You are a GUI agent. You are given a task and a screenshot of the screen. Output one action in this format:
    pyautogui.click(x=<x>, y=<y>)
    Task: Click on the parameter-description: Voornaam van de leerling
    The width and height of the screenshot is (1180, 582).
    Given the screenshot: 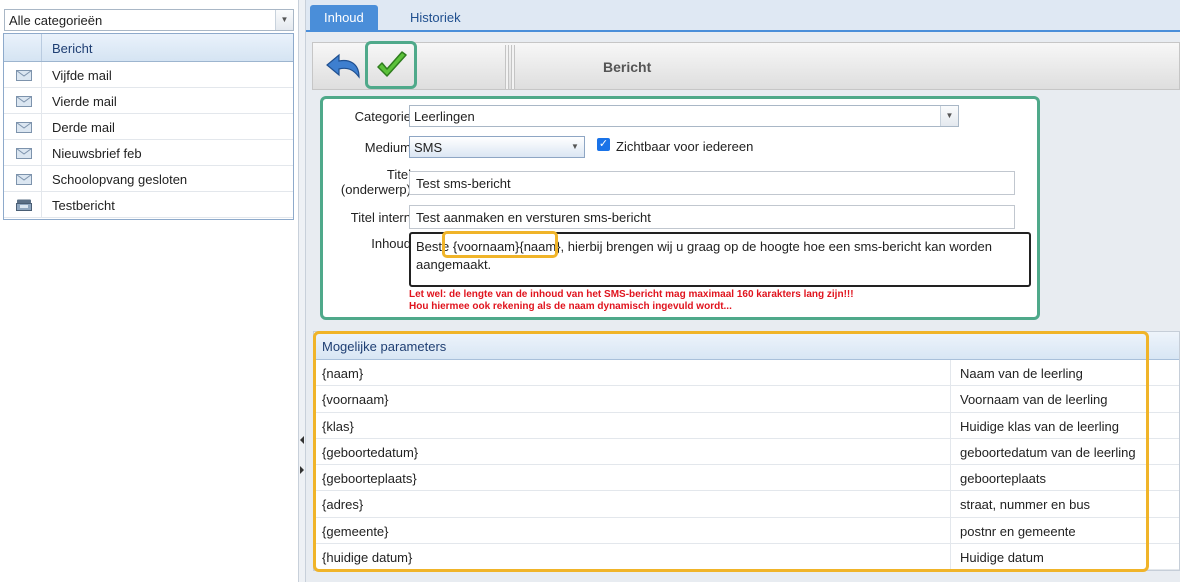 What is the action you would take?
    pyautogui.click(x=1034, y=400)
    